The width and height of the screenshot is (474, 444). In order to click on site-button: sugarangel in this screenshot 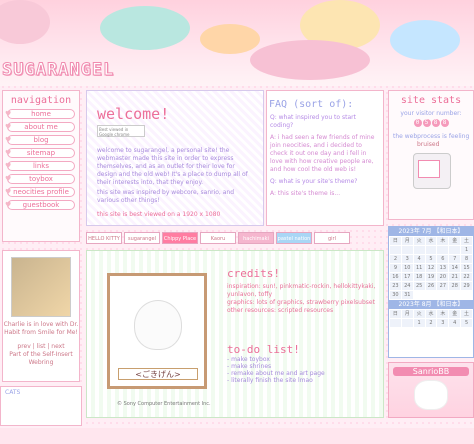, I will do `click(142, 238)`.